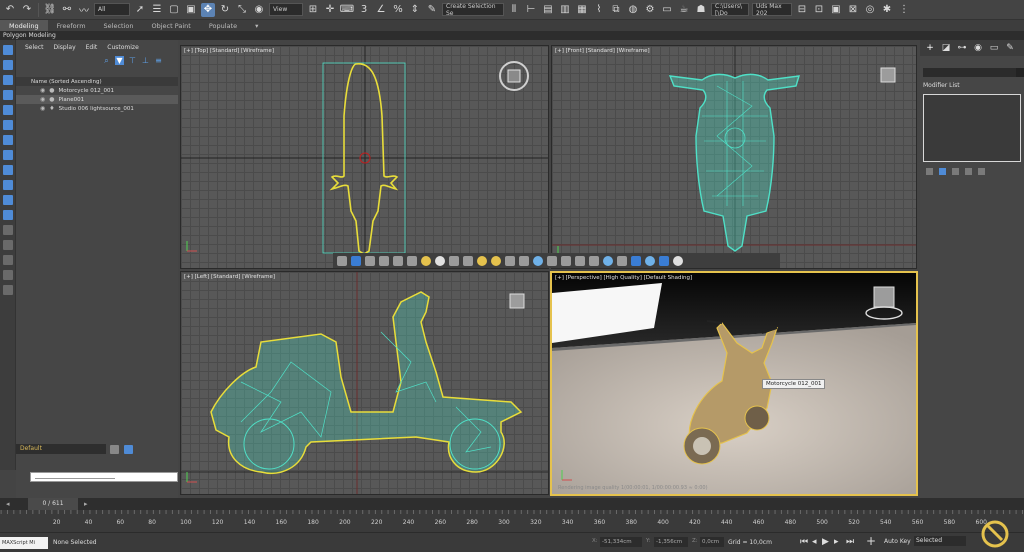 Image resolution: width=1024 pixels, height=552 pixels. What do you see at coordinates (930, 48) in the screenshot?
I see `create-tab-icon: +` at bounding box center [930, 48].